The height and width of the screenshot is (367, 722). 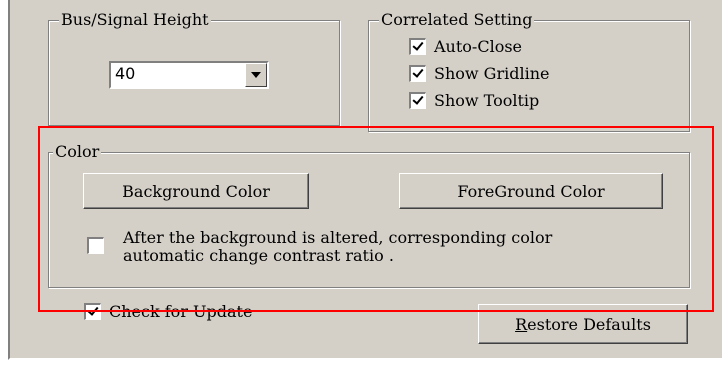 I want to click on restore-defaults-button: Restore Defaults, so click(x=583, y=324).